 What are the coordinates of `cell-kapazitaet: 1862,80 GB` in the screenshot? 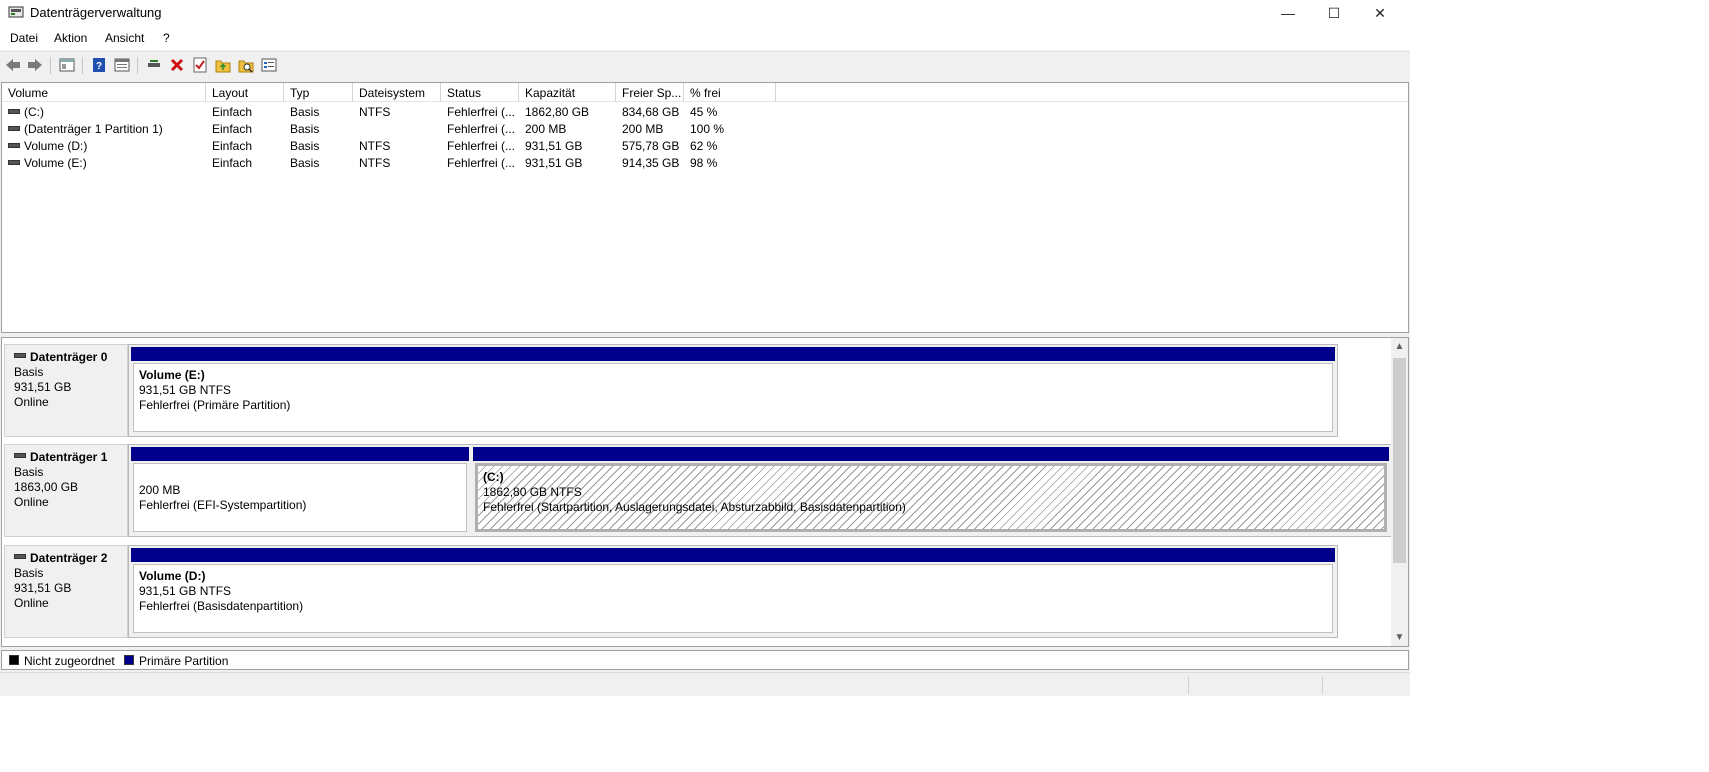 It's located at (557, 112).